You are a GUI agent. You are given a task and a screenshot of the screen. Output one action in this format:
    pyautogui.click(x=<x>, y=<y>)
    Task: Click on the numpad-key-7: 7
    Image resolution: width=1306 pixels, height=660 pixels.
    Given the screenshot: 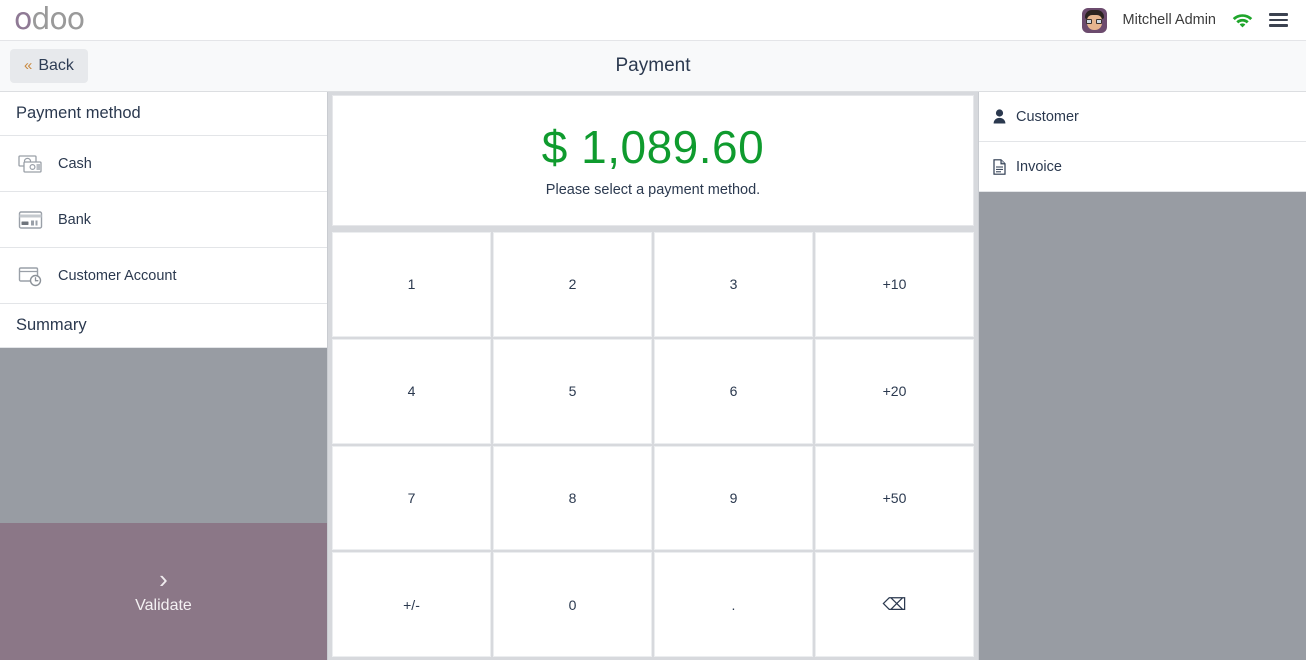 What is the action you would take?
    pyautogui.click(x=411, y=498)
    